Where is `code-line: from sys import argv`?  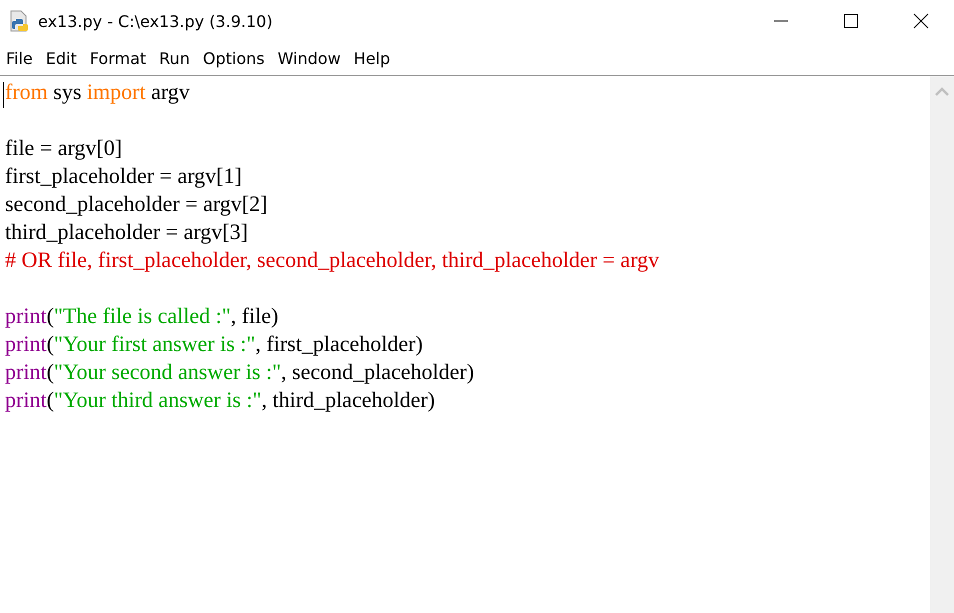 code-line: from sys import argv is located at coordinates (97, 91).